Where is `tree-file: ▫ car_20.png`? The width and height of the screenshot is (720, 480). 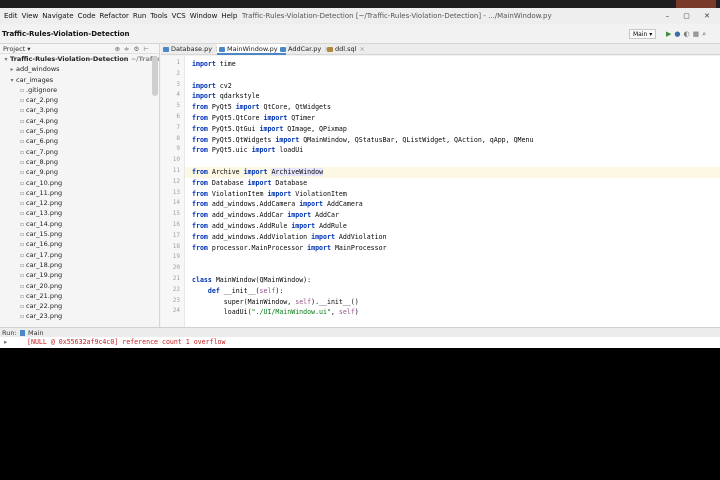
tree-file: ▫ car_20.png is located at coordinates (79, 286).